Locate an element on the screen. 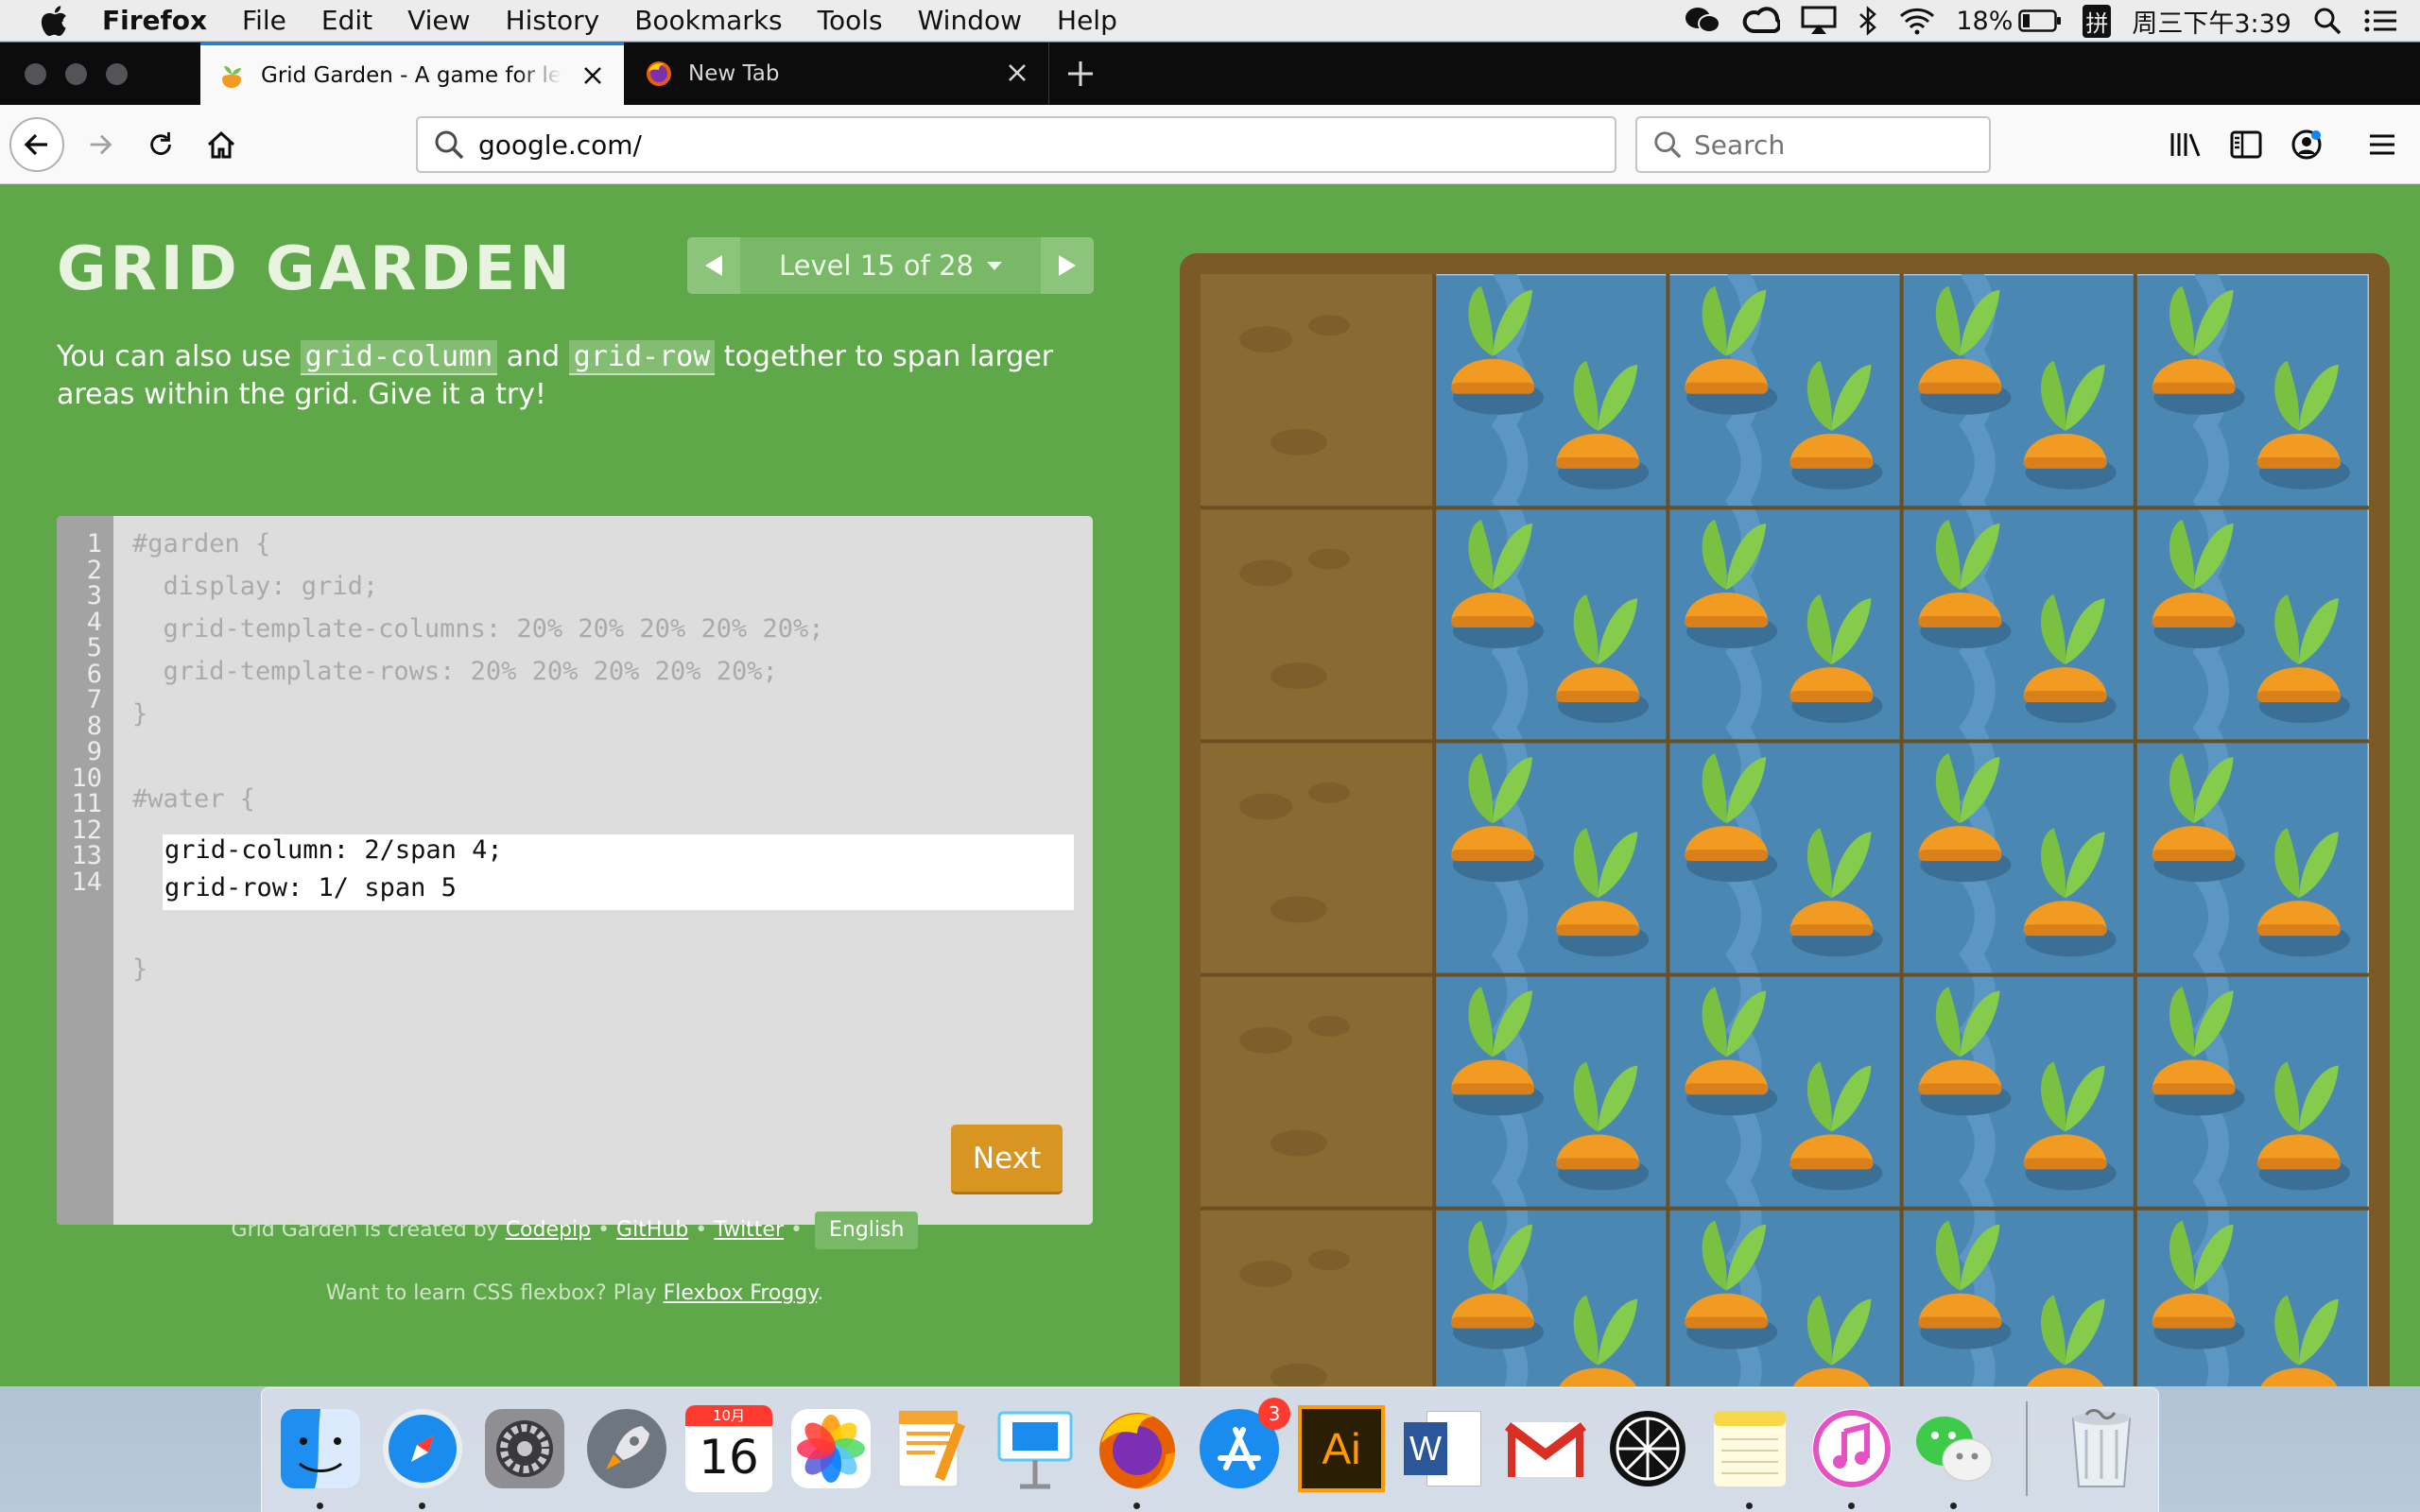  line-number: 5 is located at coordinates (94, 647).